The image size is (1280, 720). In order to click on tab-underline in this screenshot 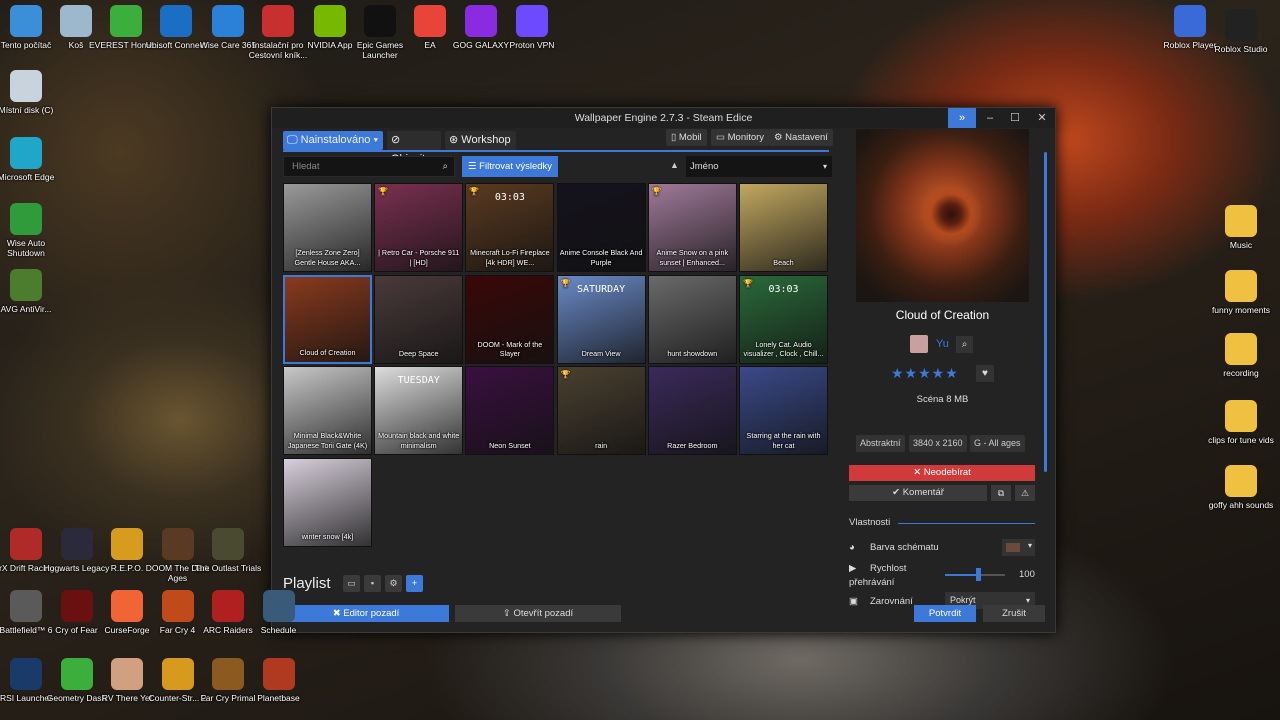, I will do `click(556, 151)`.